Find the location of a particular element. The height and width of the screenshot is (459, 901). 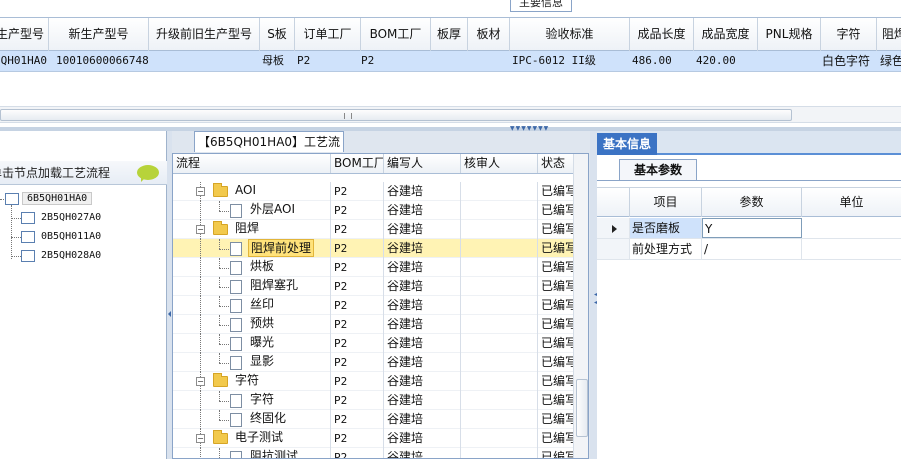

table-row: 阻抗测试 P2 谷建培 已编写 is located at coordinates (375, 453).